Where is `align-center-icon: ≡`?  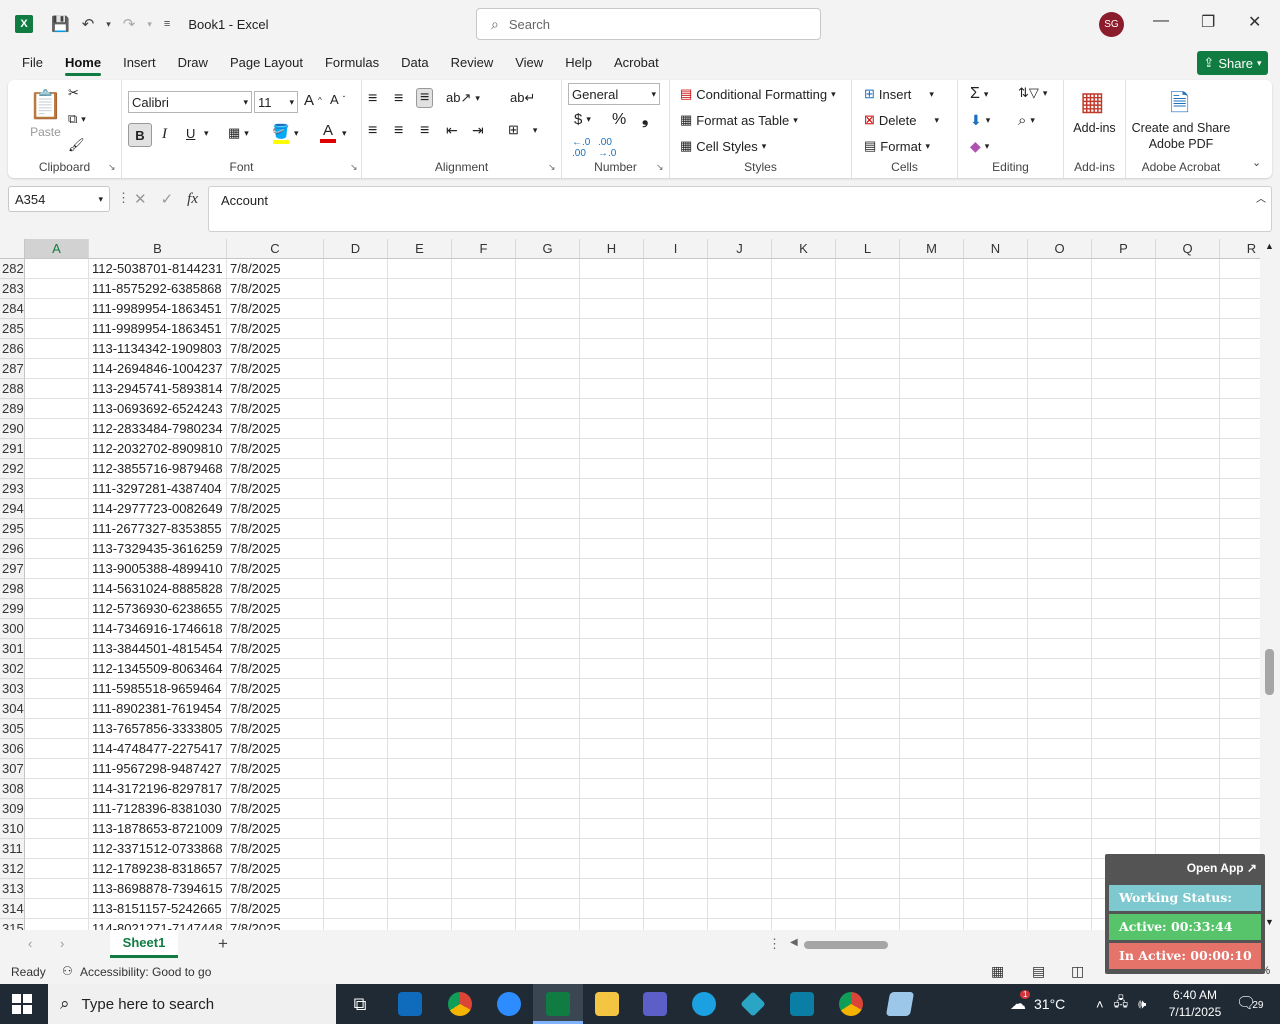 align-center-icon: ≡ is located at coordinates (398, 131).